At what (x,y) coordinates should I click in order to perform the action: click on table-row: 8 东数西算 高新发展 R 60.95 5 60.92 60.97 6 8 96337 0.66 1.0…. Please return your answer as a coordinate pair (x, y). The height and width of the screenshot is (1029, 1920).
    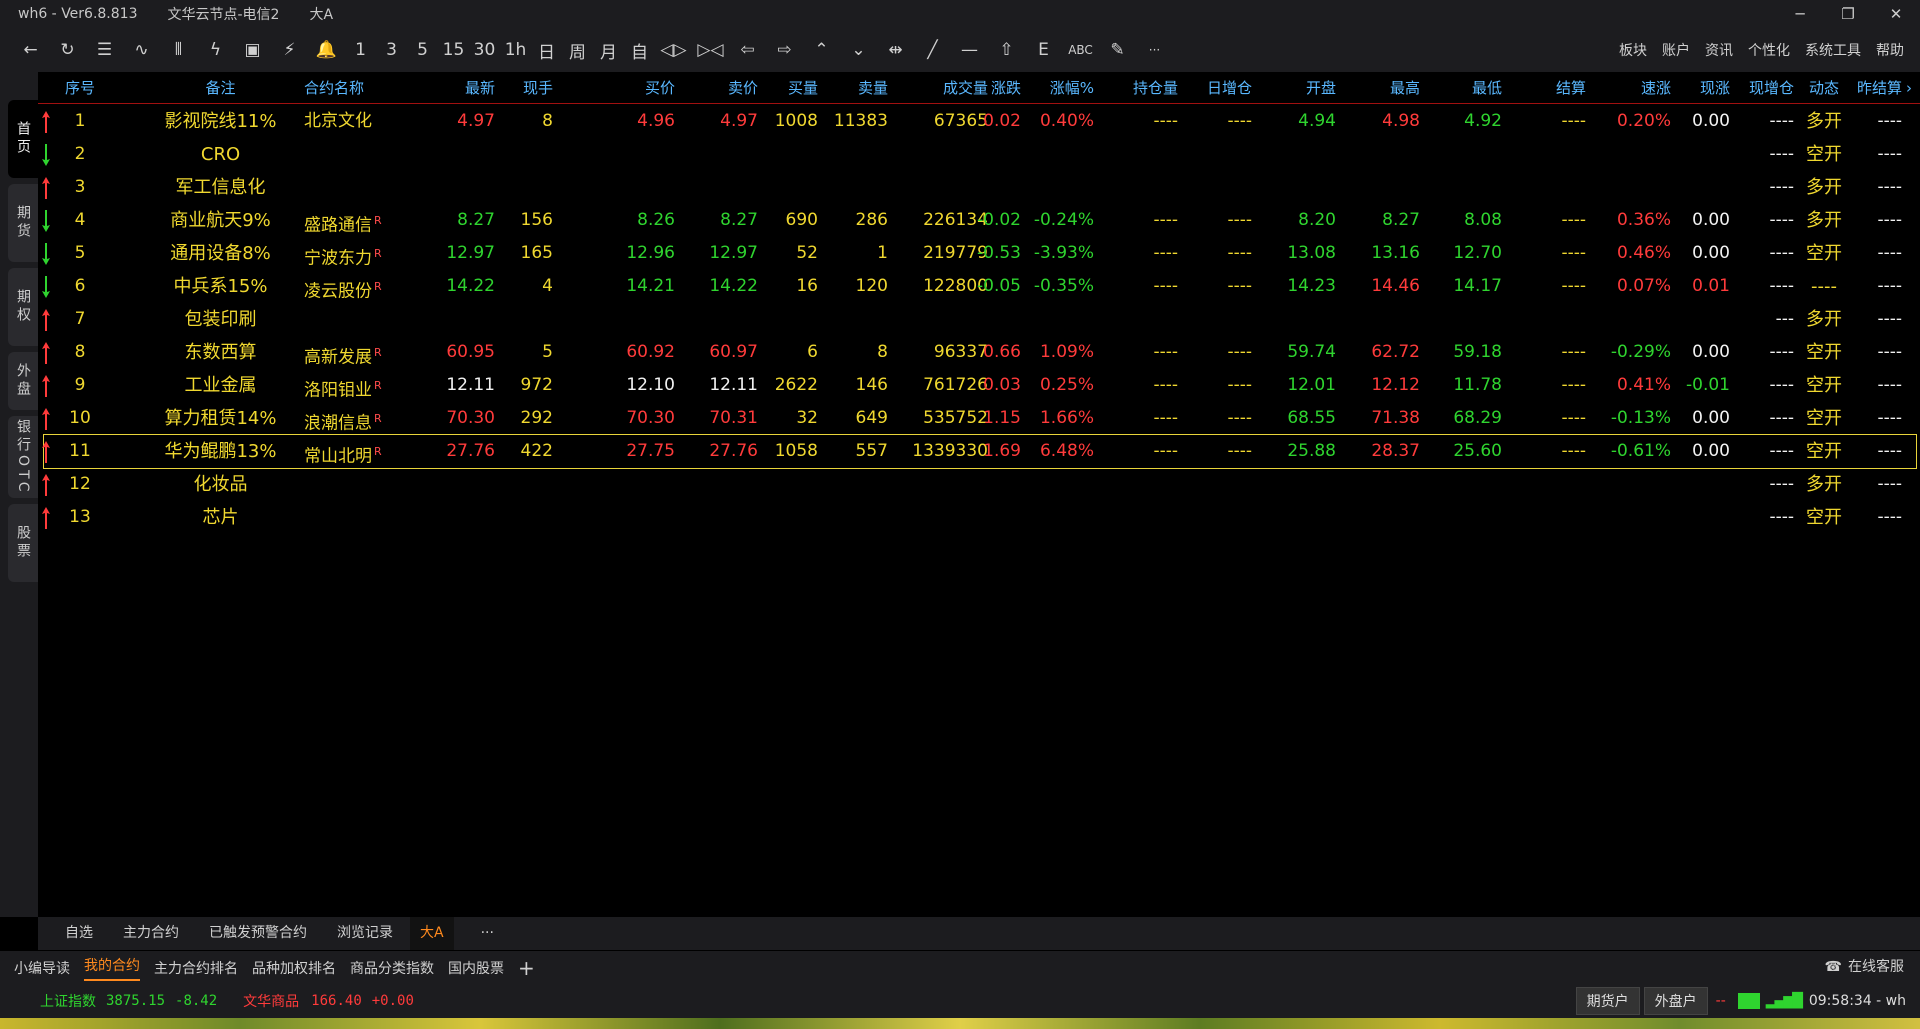
    Looking at the image, I should click on (979, 352).